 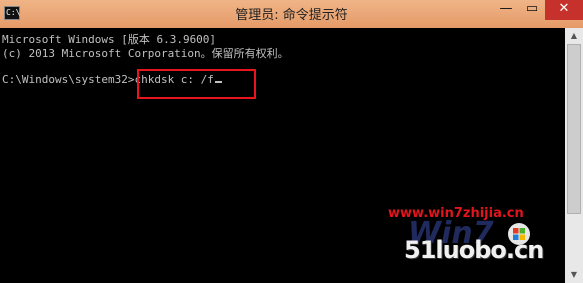 I want to click on scroll-up-arrow-icon: ▲, so click(x=574, y=36).